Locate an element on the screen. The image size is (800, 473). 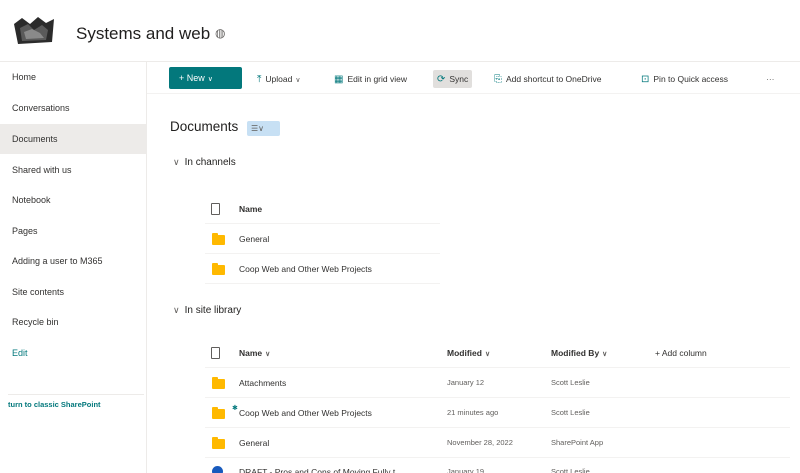
item-modified: January 12 is located at coordinates (466, 382).